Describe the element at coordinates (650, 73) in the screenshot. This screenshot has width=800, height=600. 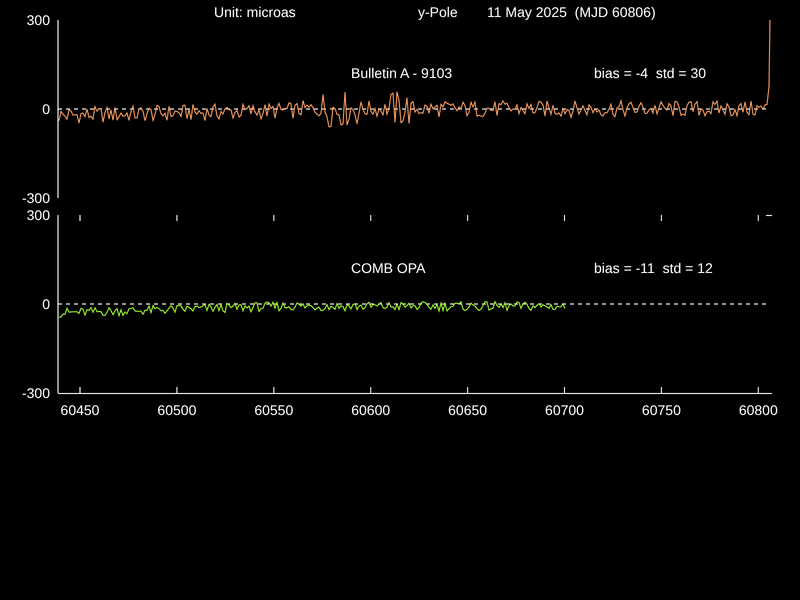
I see `stats-label: bias = -4 std = 30` at that location.